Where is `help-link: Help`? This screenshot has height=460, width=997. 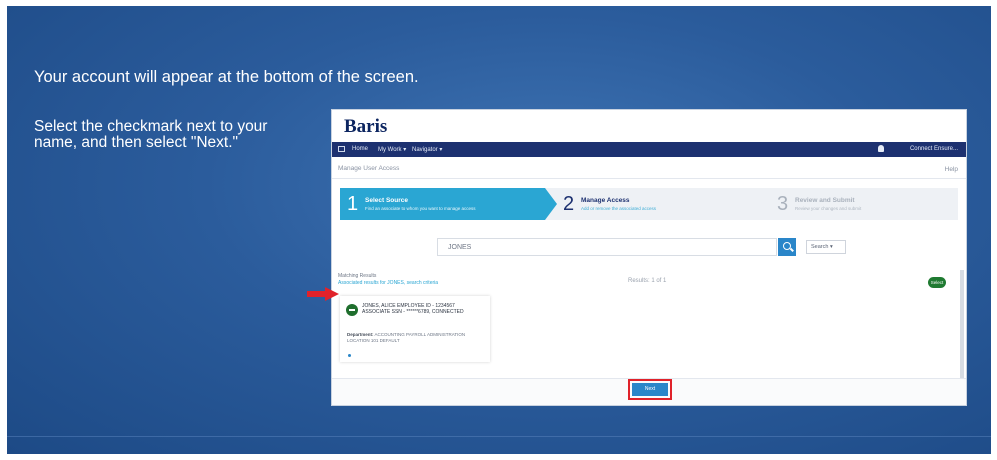 help-link: Help is located at coordinates (951, 169).